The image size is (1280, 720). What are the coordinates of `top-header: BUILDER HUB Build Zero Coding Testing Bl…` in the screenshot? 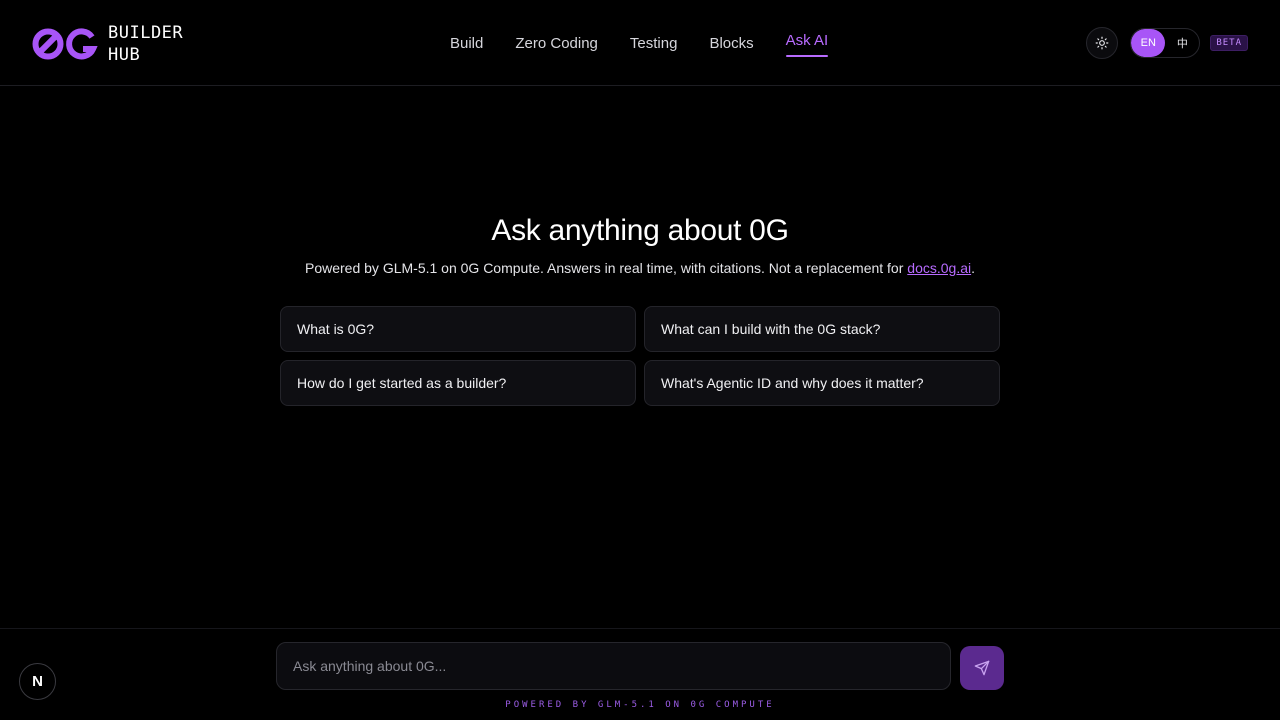 It's located at (640, 43).